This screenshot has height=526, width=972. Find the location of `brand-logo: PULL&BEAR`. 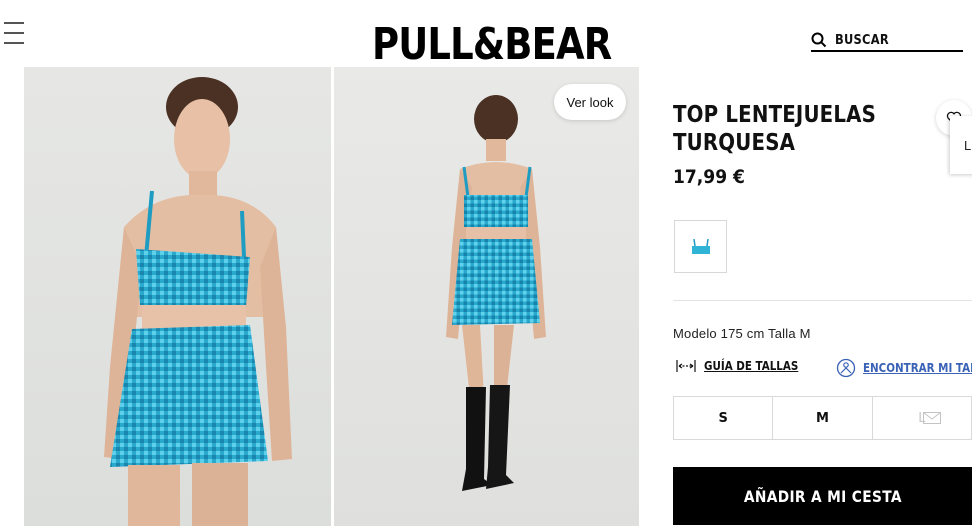

brand-logo: PULL&BEAR is located at coordinates (492, 45).